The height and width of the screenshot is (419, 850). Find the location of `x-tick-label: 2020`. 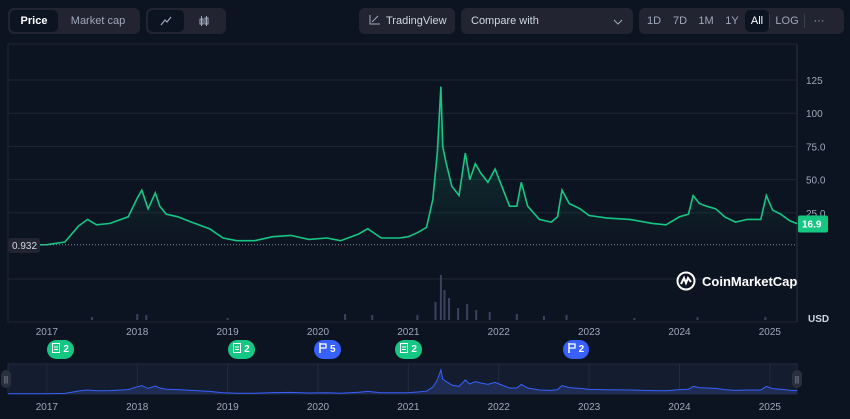

x-tick-label: 2020 is located at coordinates (318, 332).